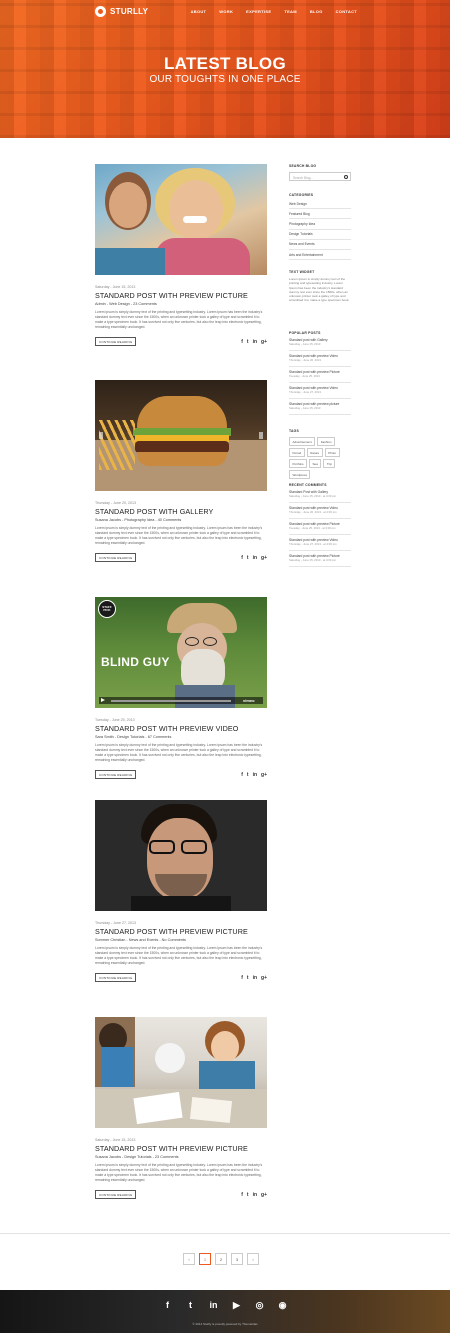 The height and width of the screenshot is (1333, 450). I want to click on text-widget-heading: TEXT WIDGET, so click(302, 272).